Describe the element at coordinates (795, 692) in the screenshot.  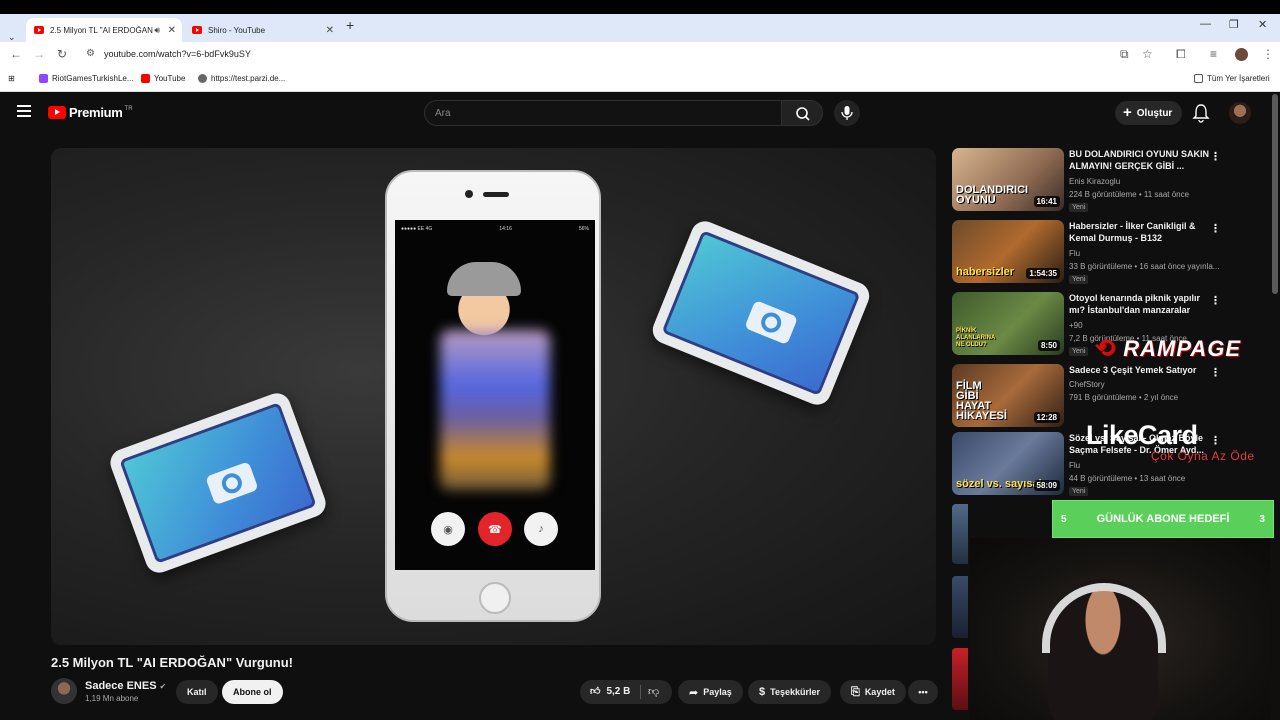
I see `thanks-label: Teşekkürler` at that location.